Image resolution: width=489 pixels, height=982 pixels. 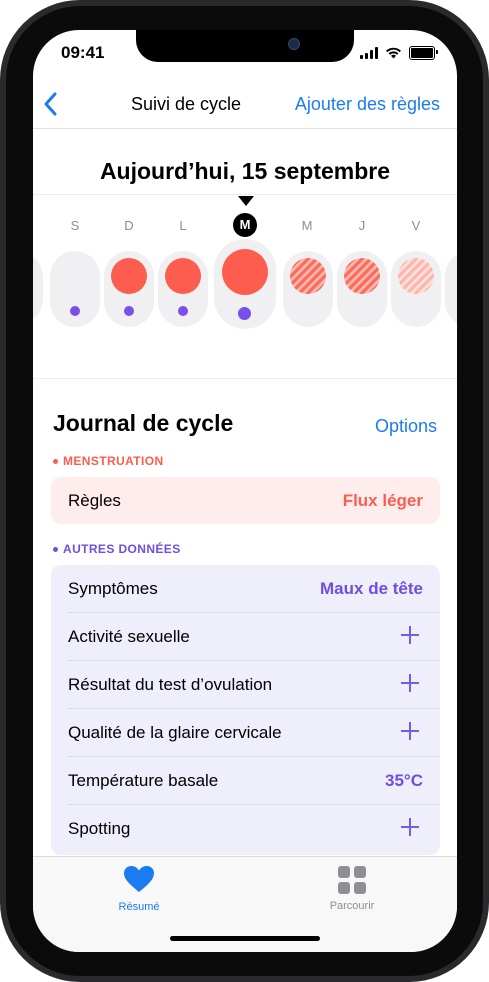 I want to click on day-letter: V, so click(x=416, y=225).